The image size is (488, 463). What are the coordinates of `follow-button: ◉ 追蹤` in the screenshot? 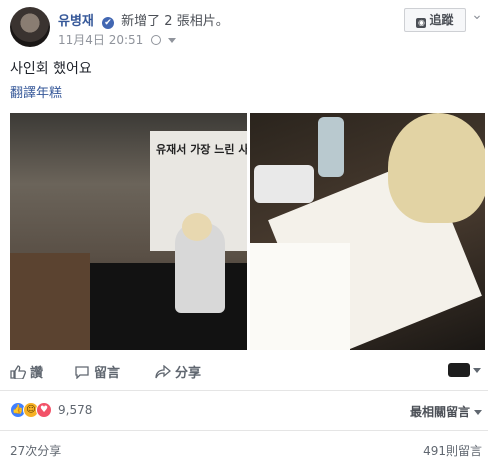 It's located at (435, 20).